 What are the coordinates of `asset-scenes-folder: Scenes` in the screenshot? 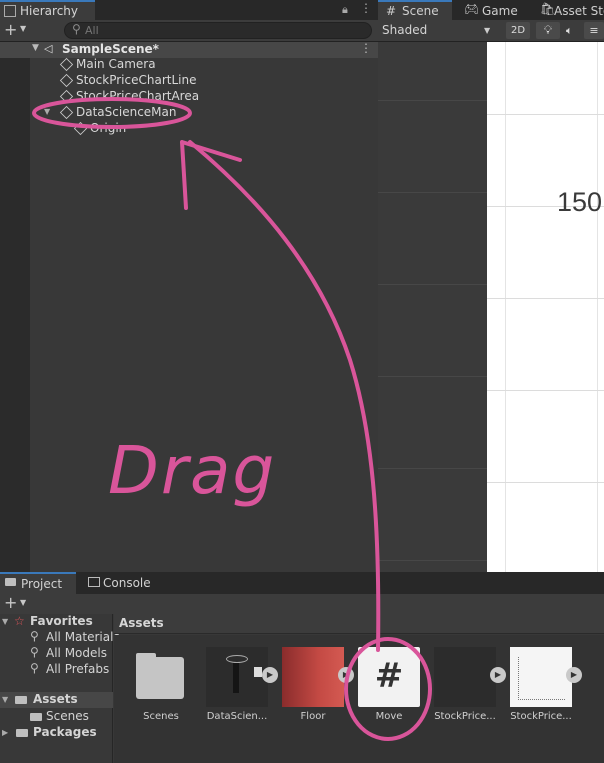 It's located at (160, 690).